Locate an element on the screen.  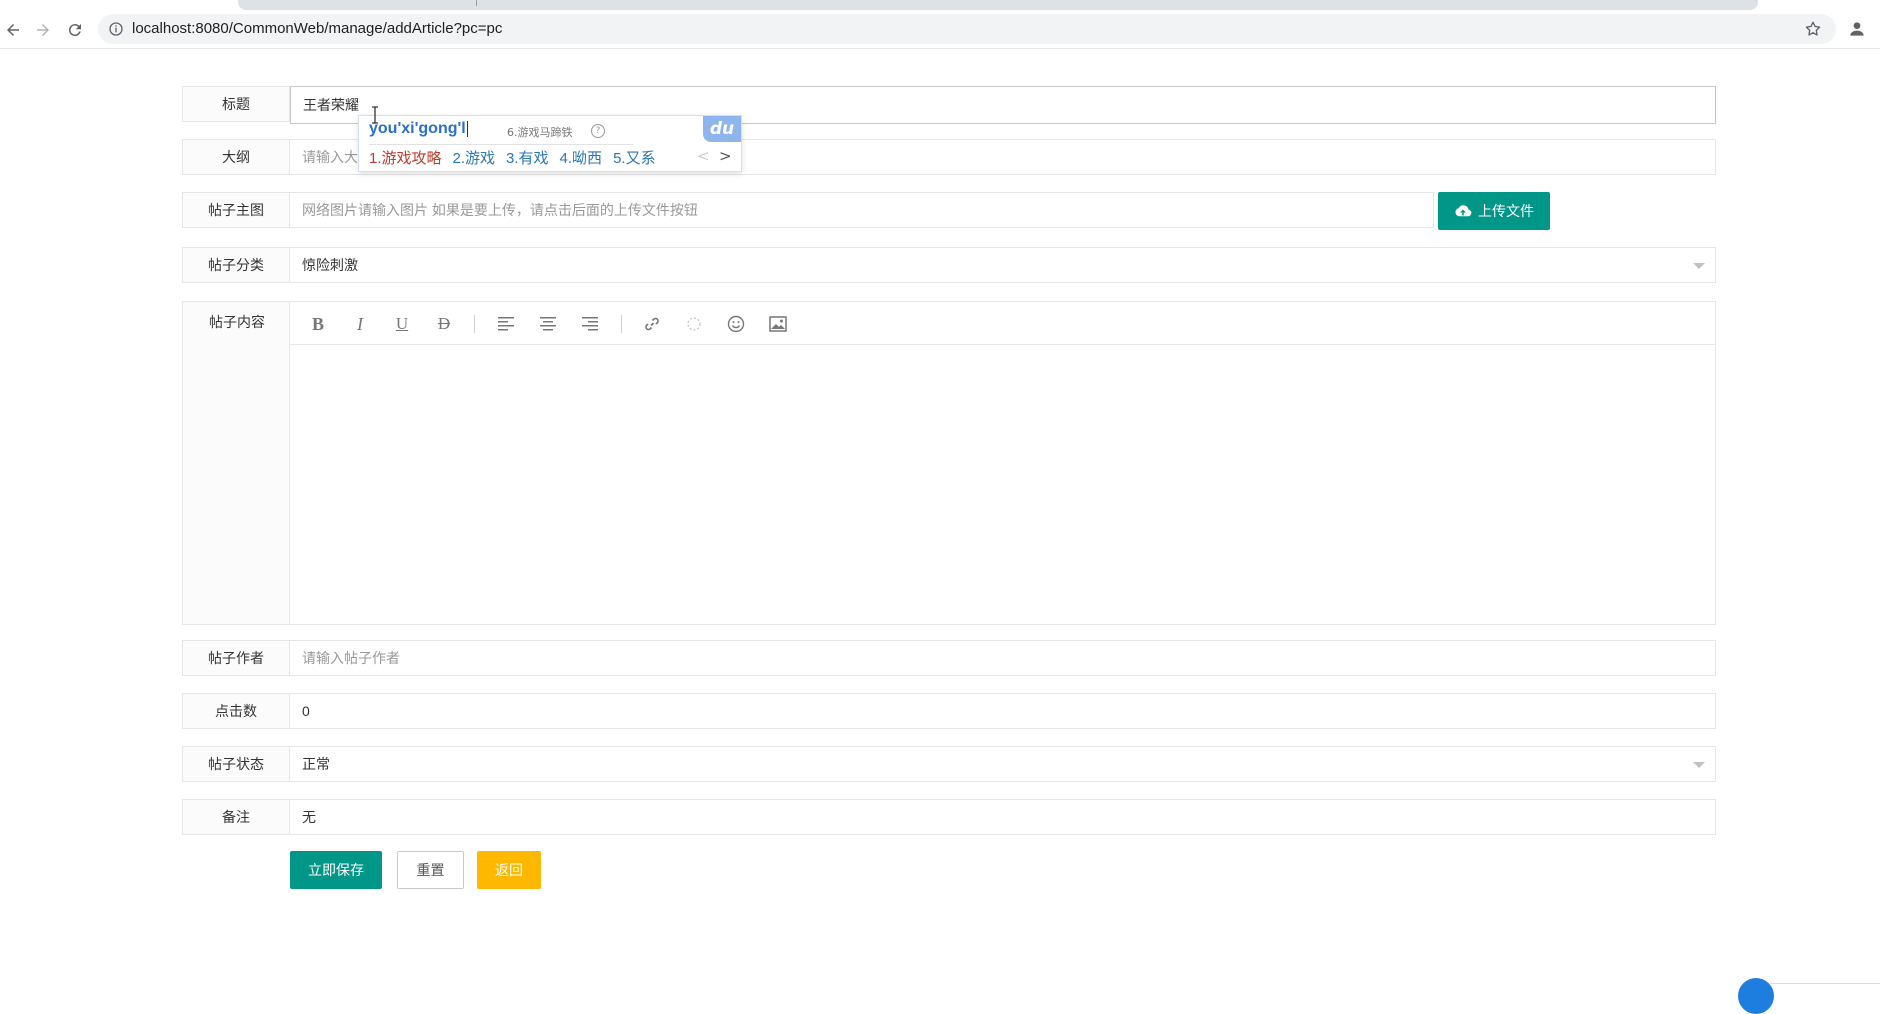
align-center-icon is located at coordinates (548, 324).